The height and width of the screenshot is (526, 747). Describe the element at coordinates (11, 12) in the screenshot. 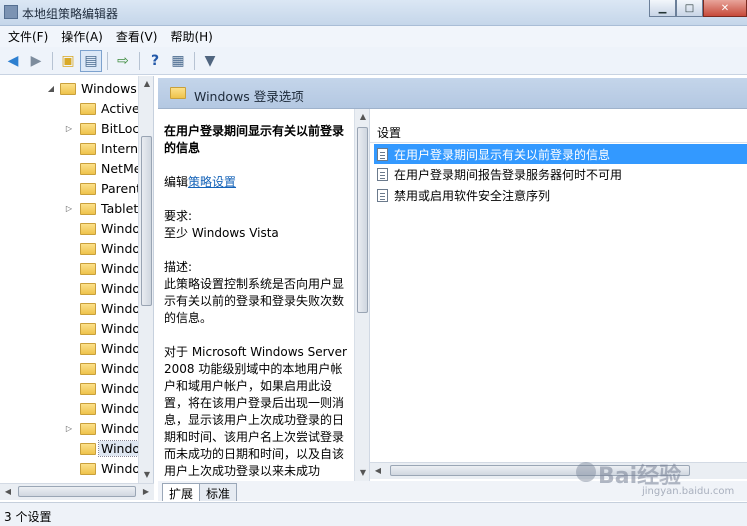

I see `app-icon` at that location.